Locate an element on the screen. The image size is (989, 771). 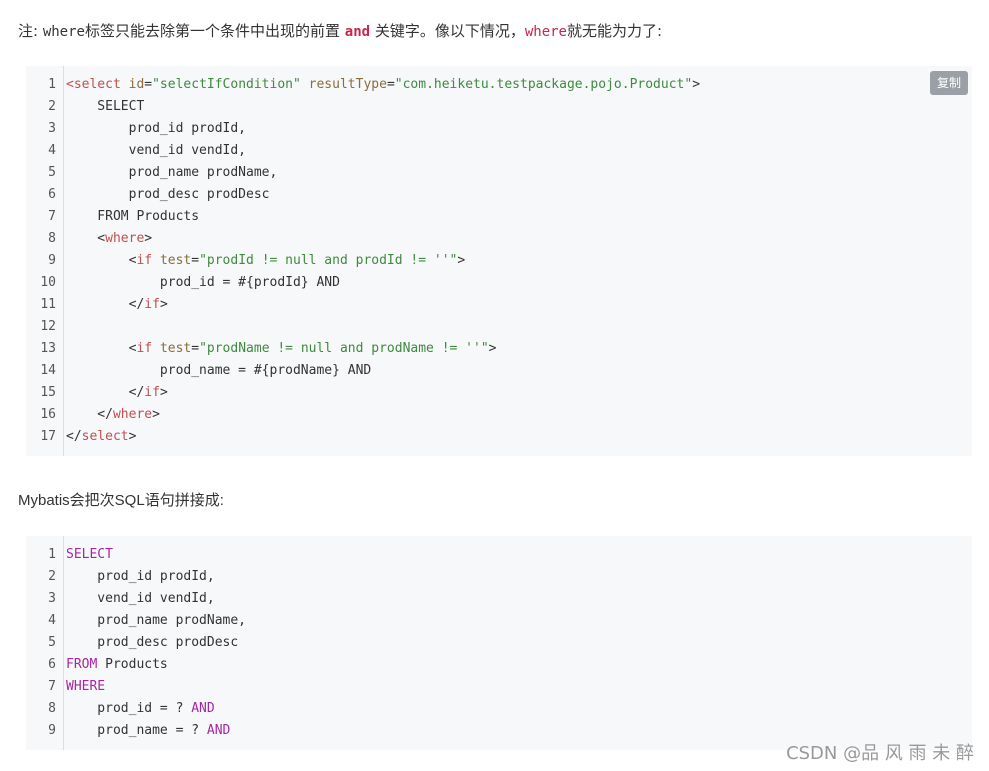
line-number: 7 is located at coordinates (52, 686).